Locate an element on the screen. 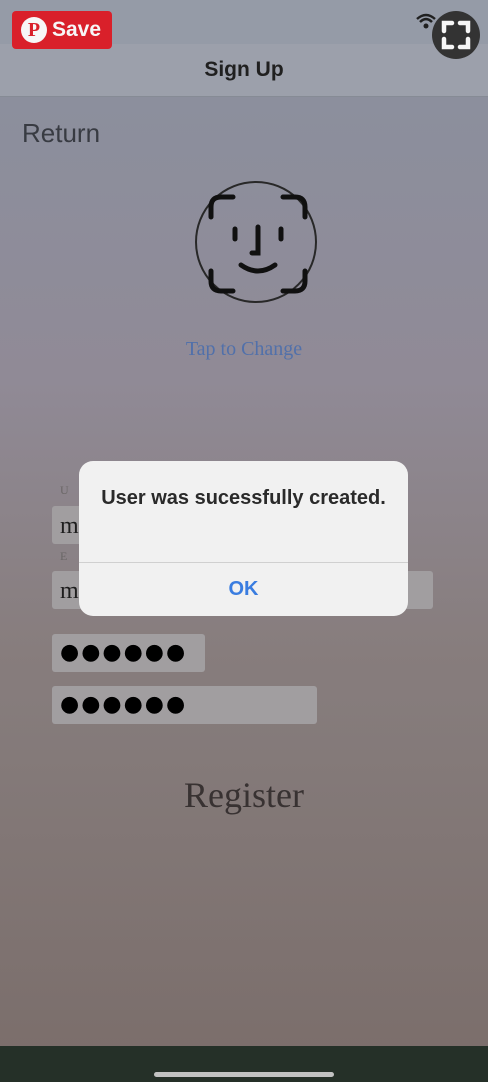 This screenshot has width=488, height=1082. alert-message: User was sucessfully created. is located at coordinates (243, 498).